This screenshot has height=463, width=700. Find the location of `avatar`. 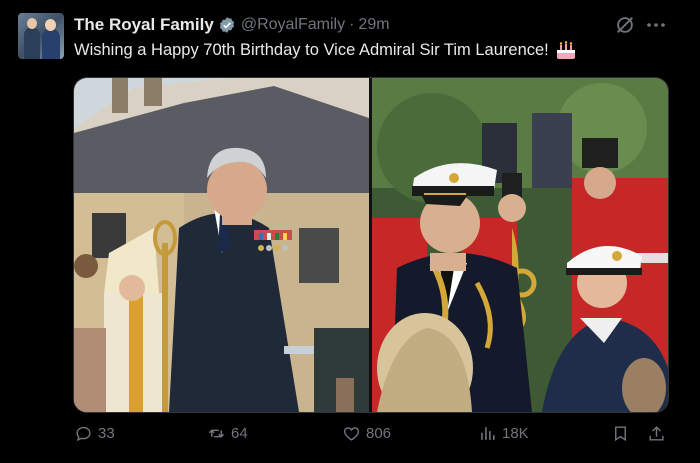

avatar is located at coordinates (41, 36).